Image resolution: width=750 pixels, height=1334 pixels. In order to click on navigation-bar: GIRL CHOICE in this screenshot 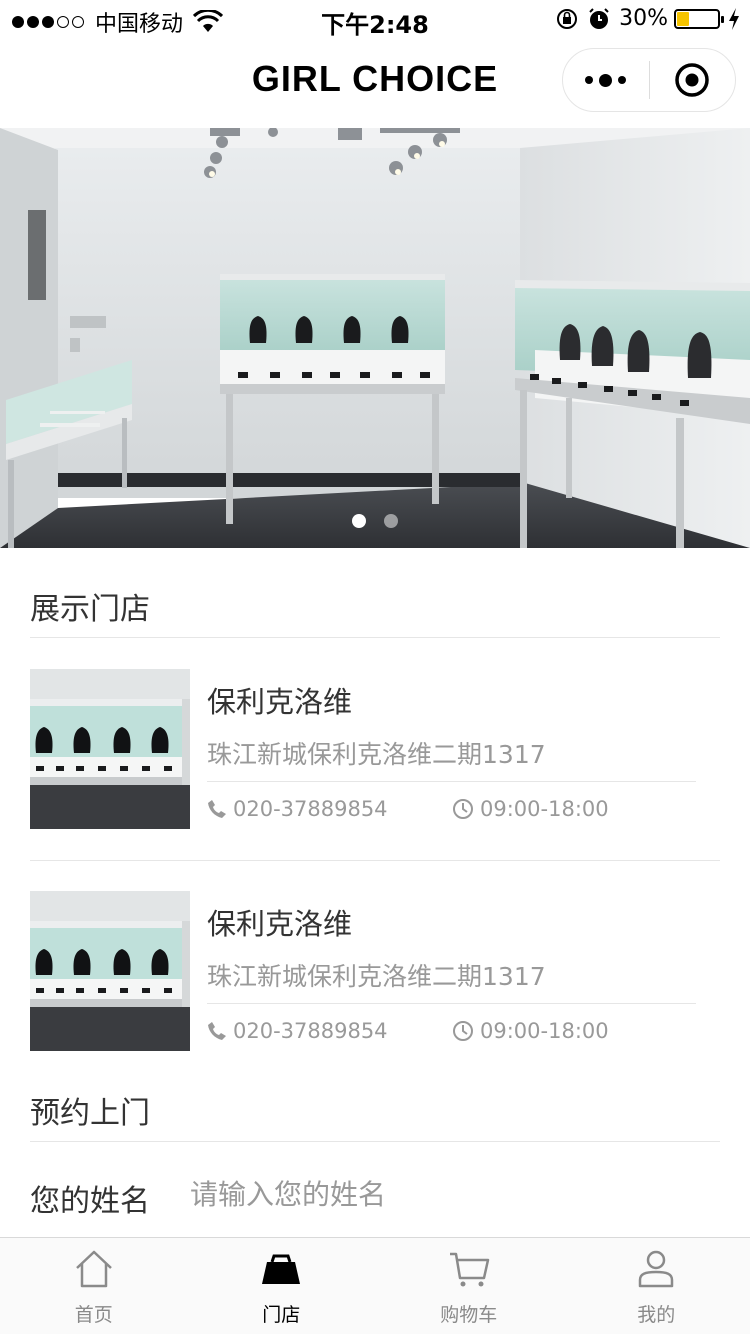, I will do `click(375, 84)`.